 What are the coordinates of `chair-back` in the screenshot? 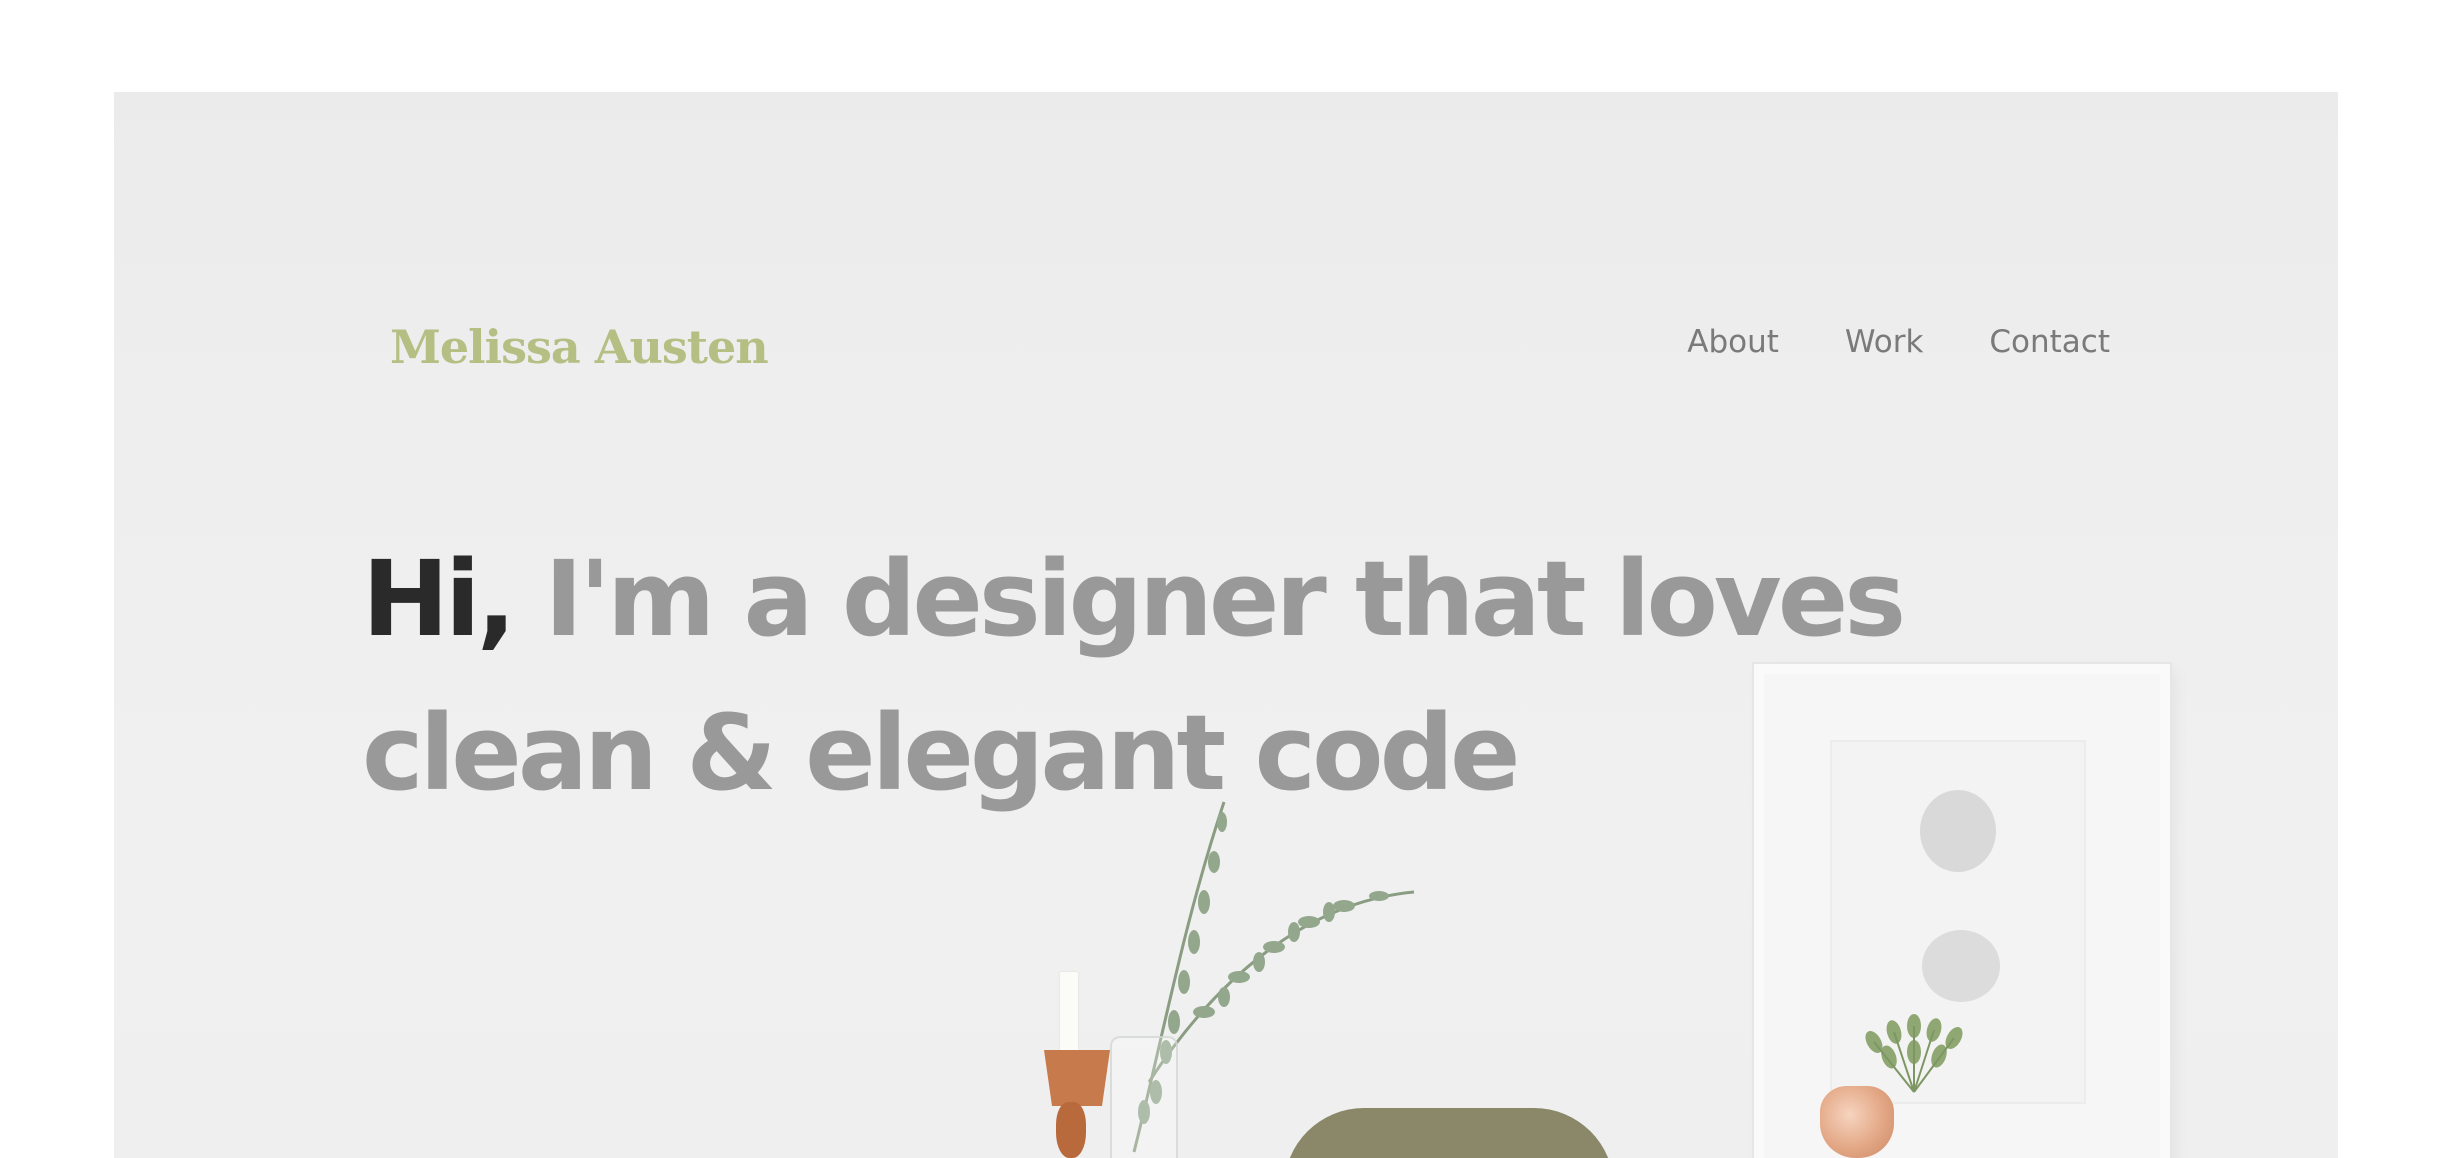 It's located at (1449, 1133).